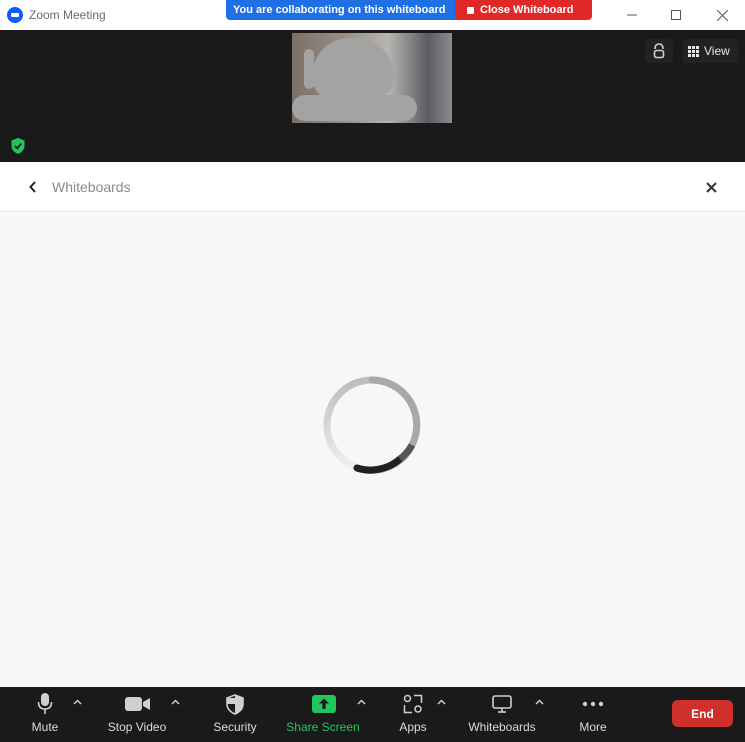 Image resolution: width=745 pixels, height=742 pixels. I want to click on share-screen-icon, so click(323, 704).